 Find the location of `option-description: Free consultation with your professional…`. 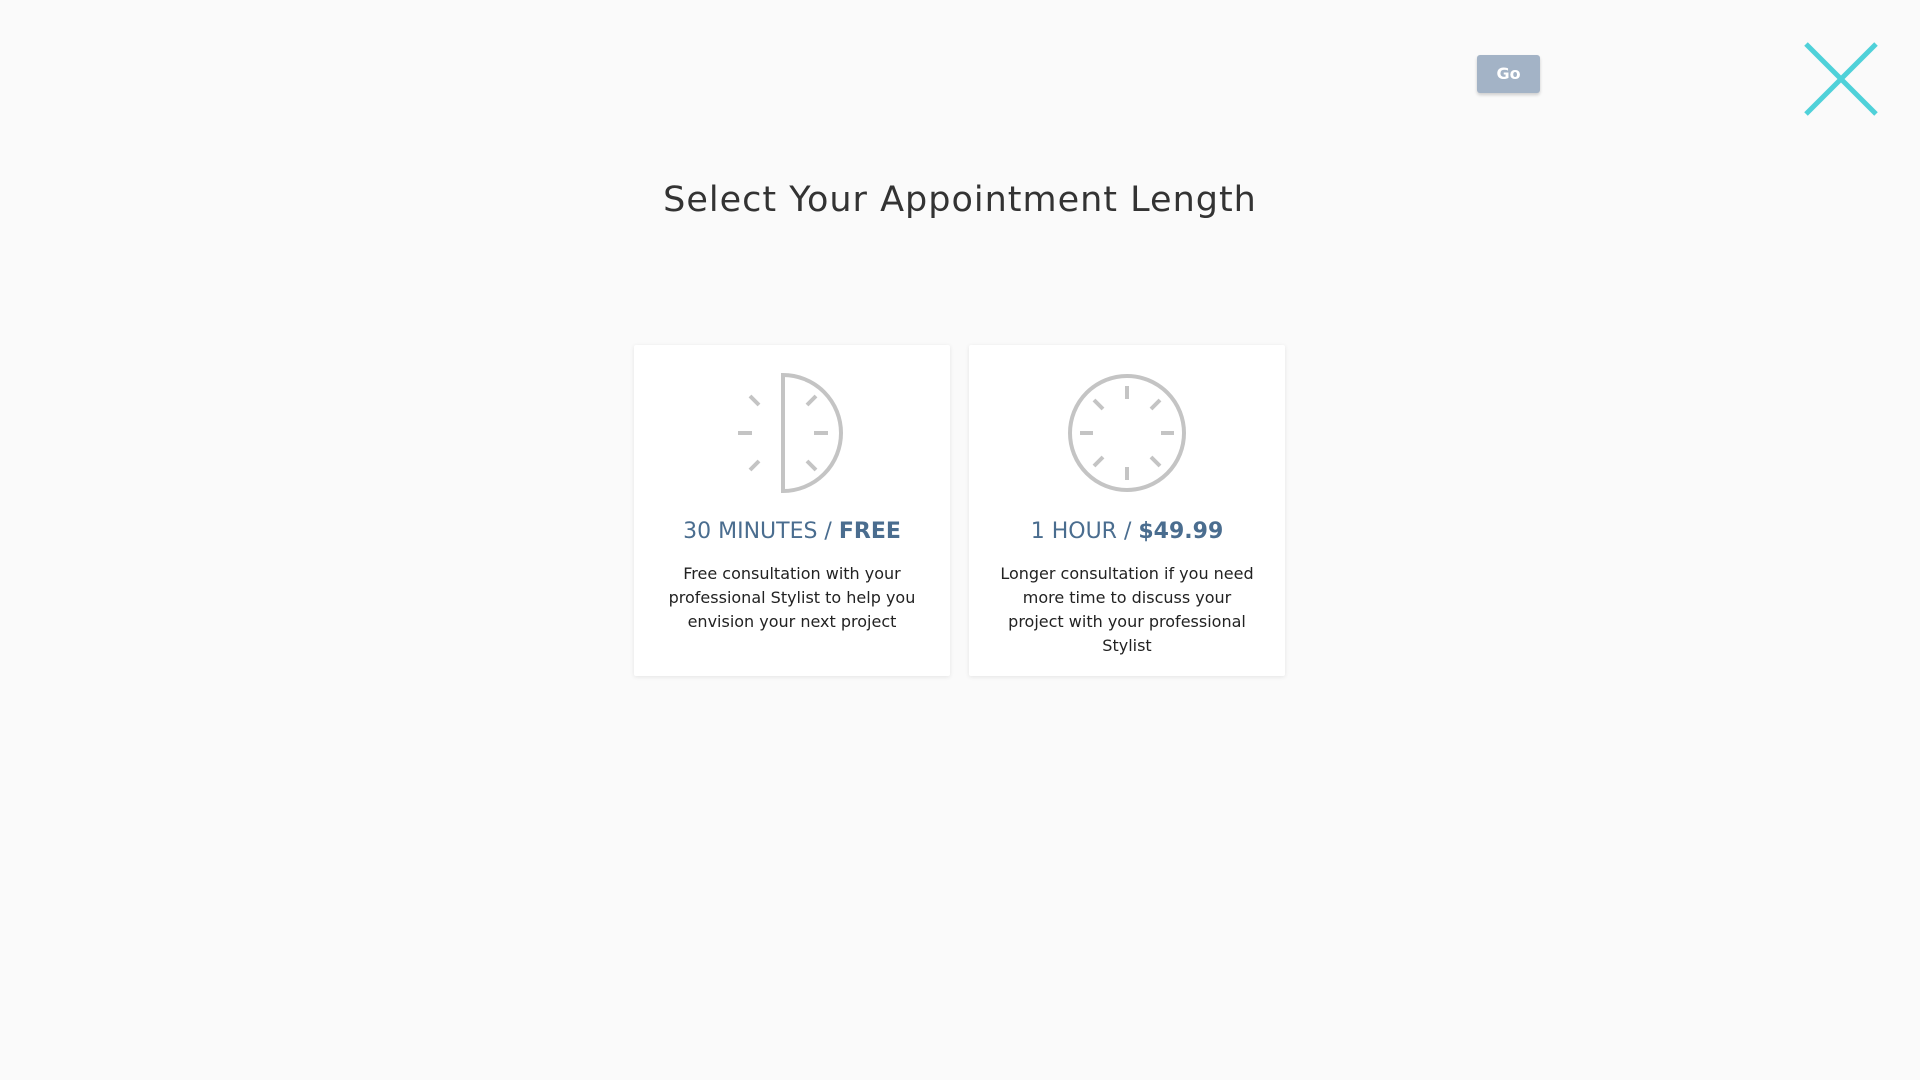

option-description: Free consultation with your professional… is located at coordinates (792, 597).